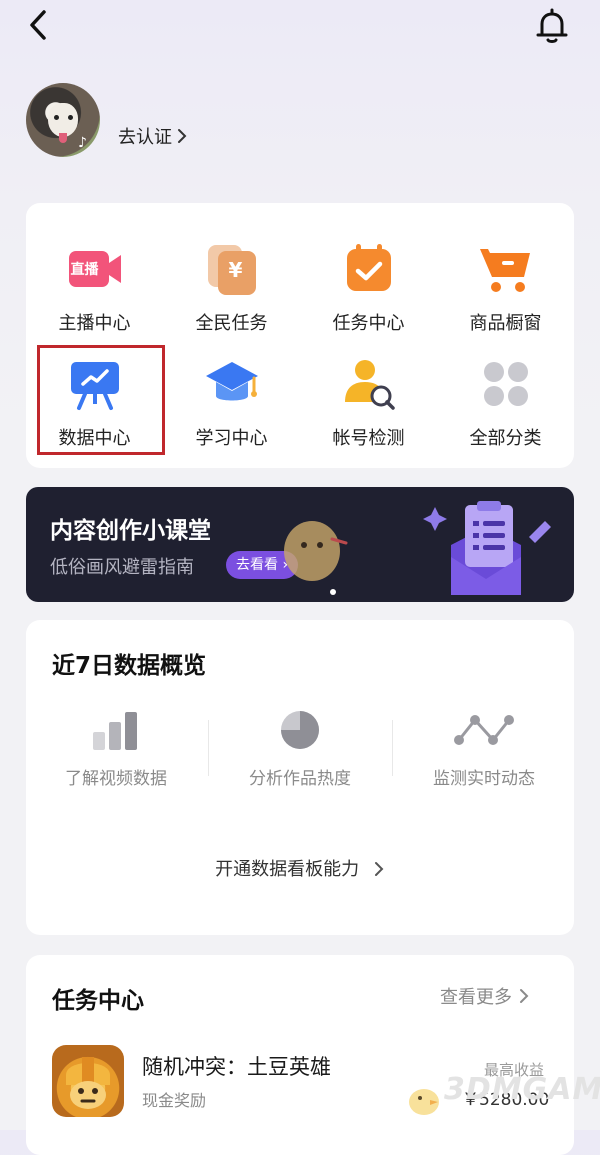 The image size is (600, 1155). I want to click on see-more-label: 查看更多, so click(476, 997).